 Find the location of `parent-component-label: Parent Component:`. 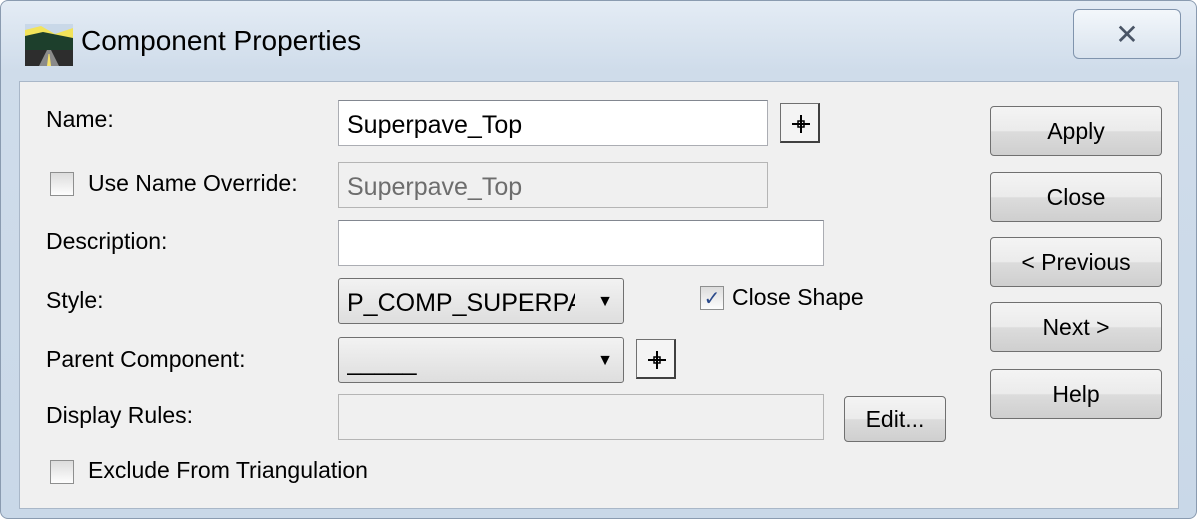

parent-component-label: Parent Component: is located at coordinates (146, 359).